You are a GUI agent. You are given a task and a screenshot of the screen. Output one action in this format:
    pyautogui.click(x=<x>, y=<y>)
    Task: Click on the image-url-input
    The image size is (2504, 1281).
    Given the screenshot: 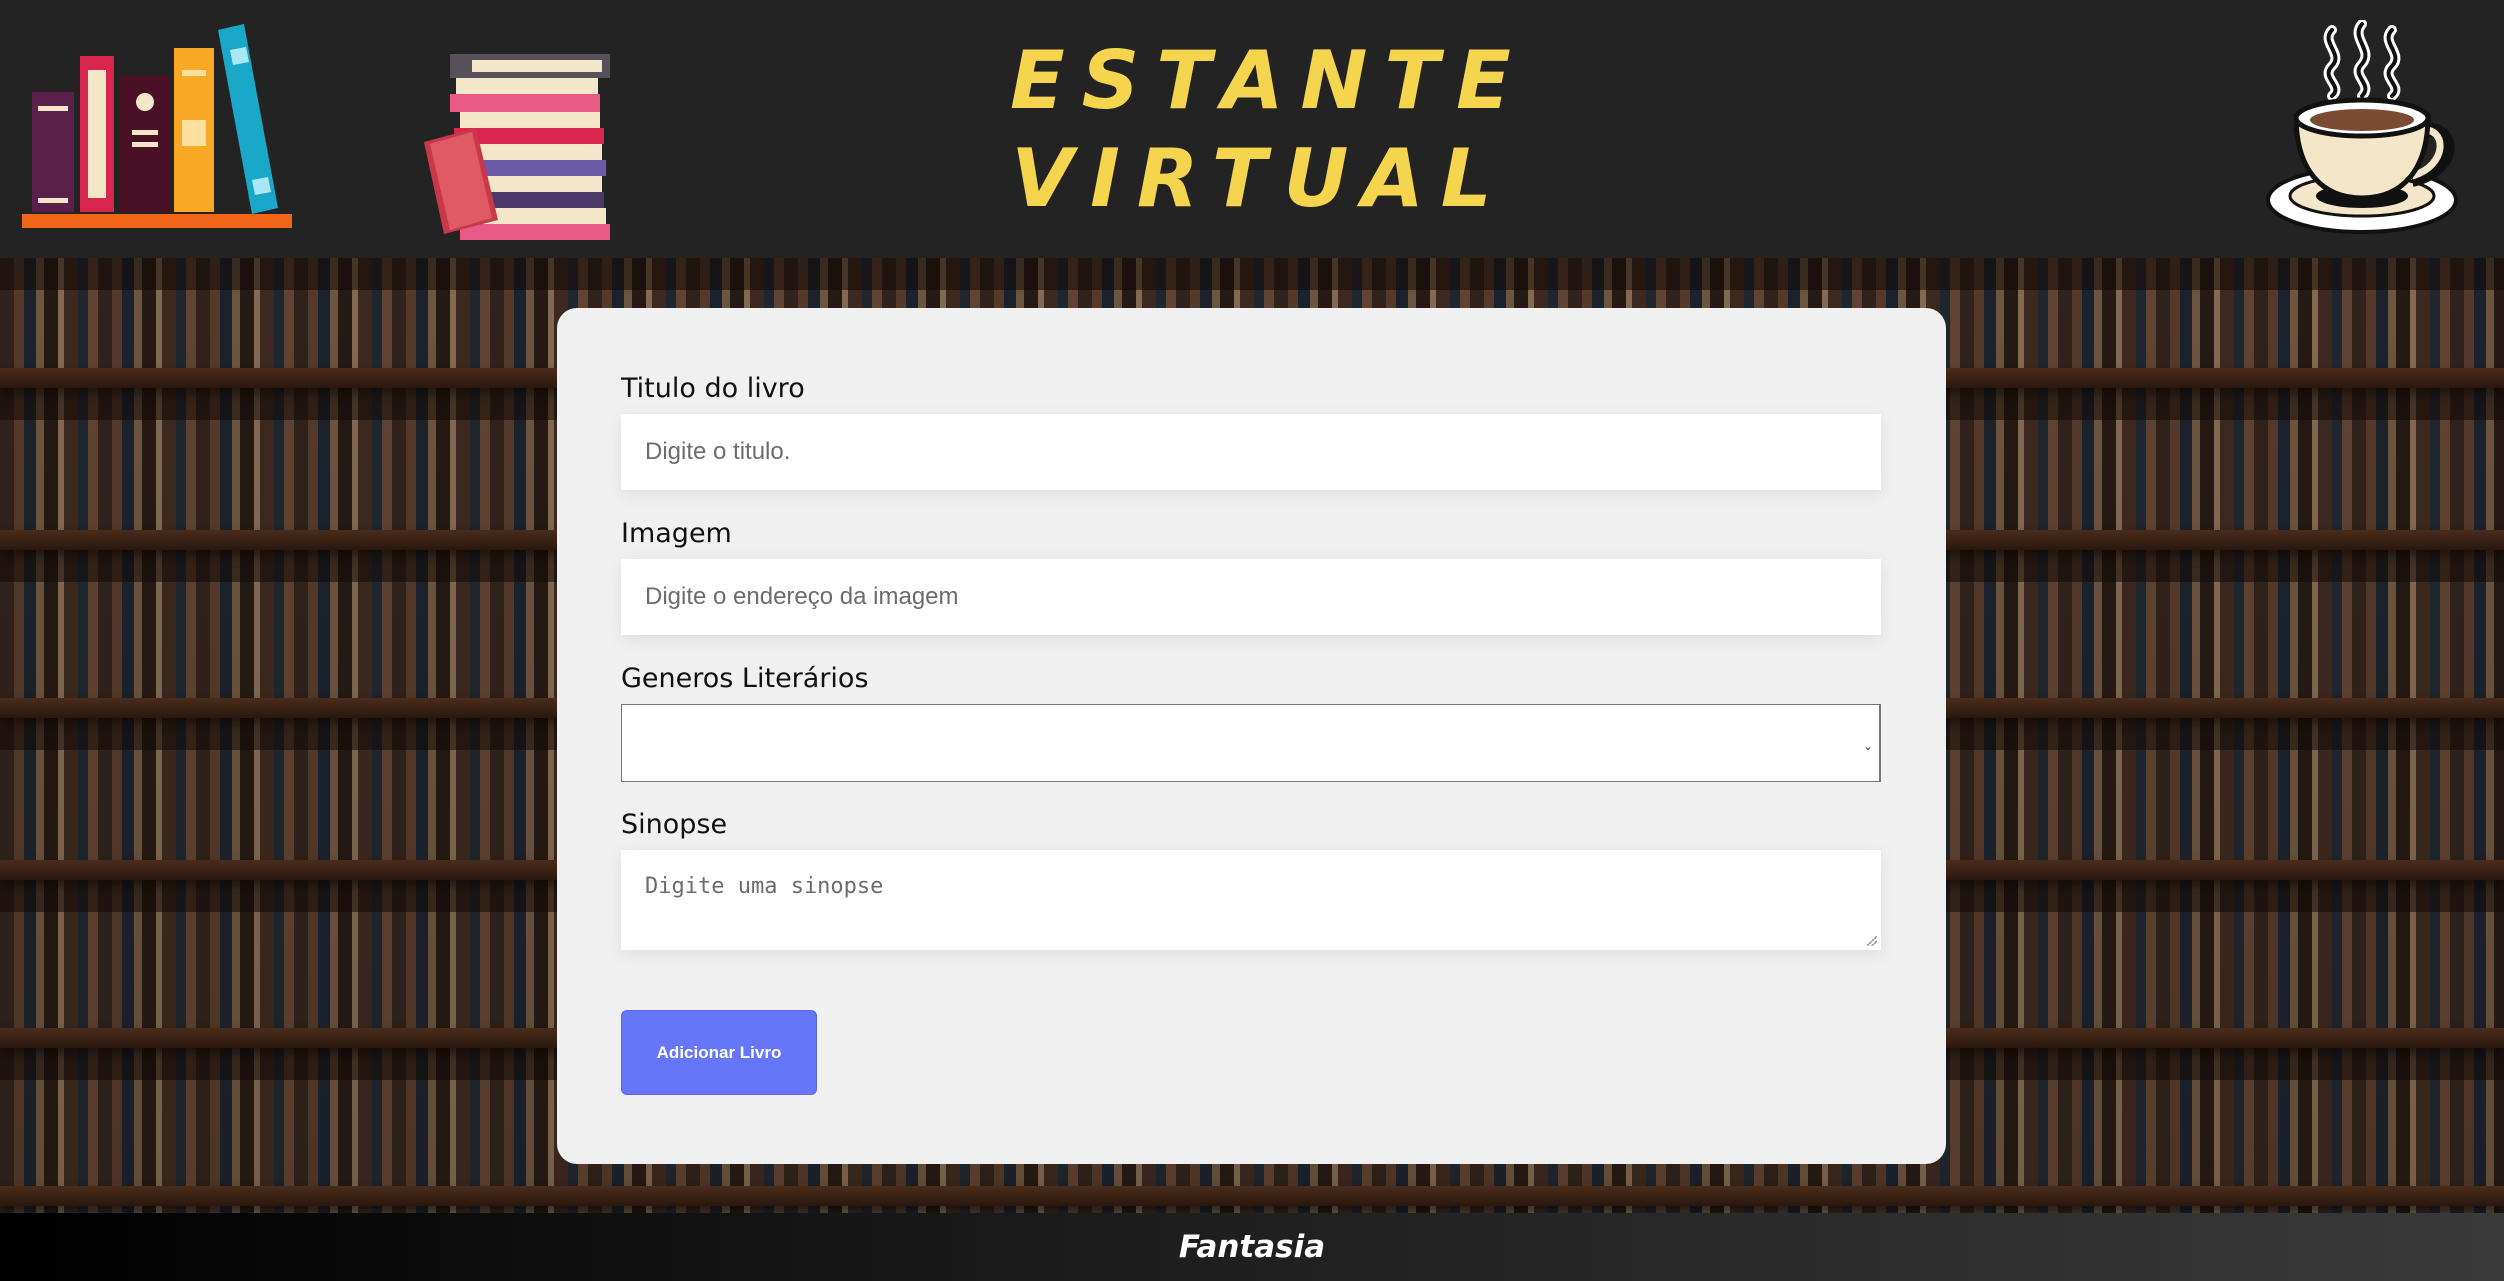 What is the action you would take?
    pyautogui.click(x=1251, y=597)
    